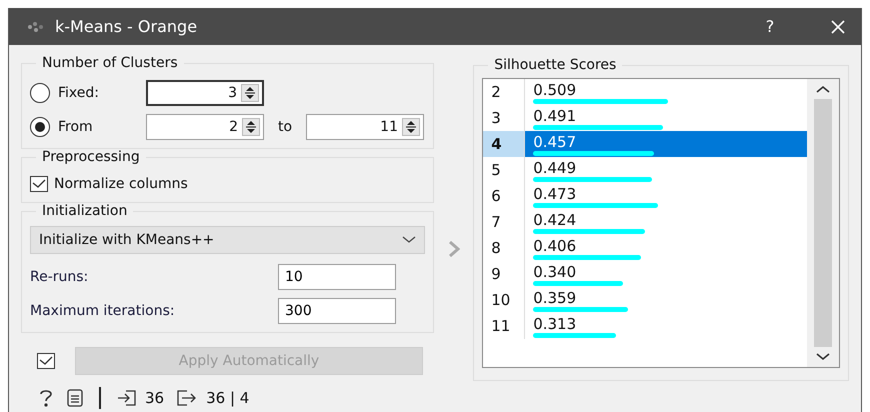  I want to click on document-icon, so click(75, 398).